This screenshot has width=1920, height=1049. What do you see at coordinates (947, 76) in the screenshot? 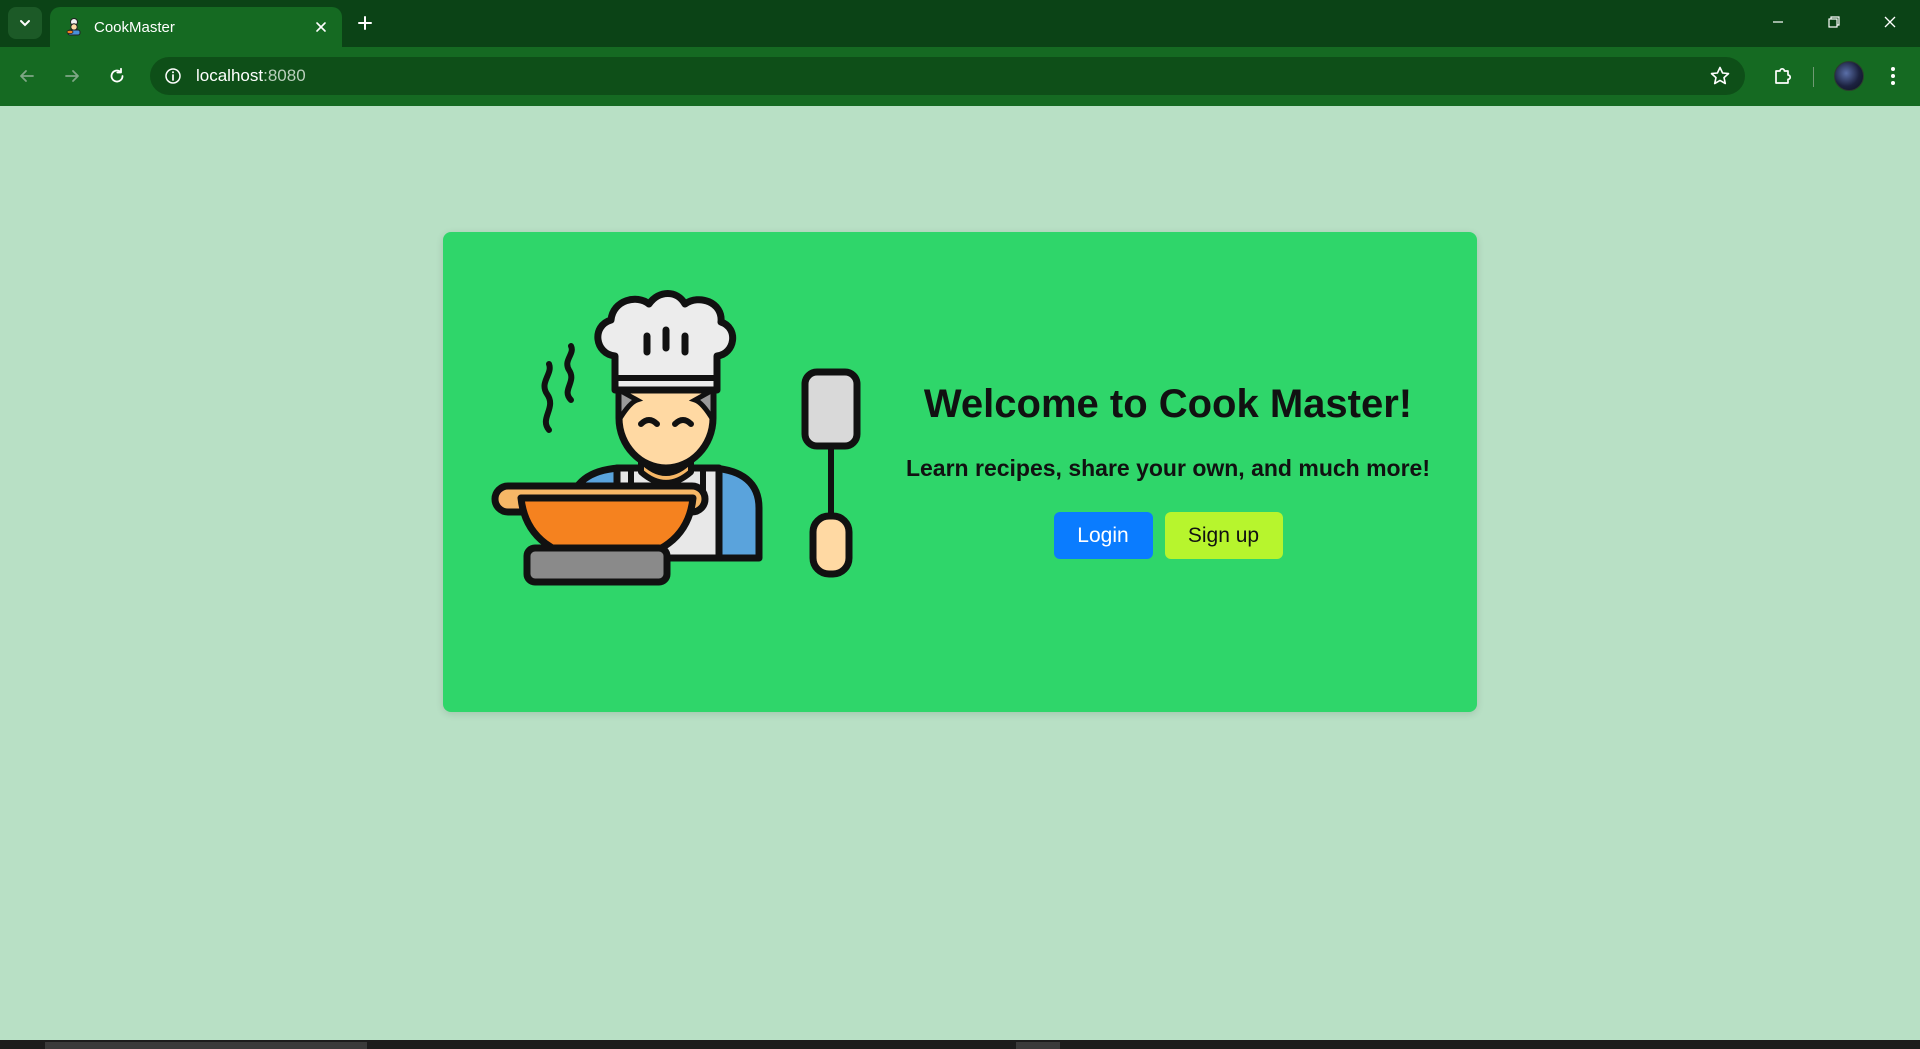
I see `address-bar: localhost:8080` at bounding box center [947, 76].